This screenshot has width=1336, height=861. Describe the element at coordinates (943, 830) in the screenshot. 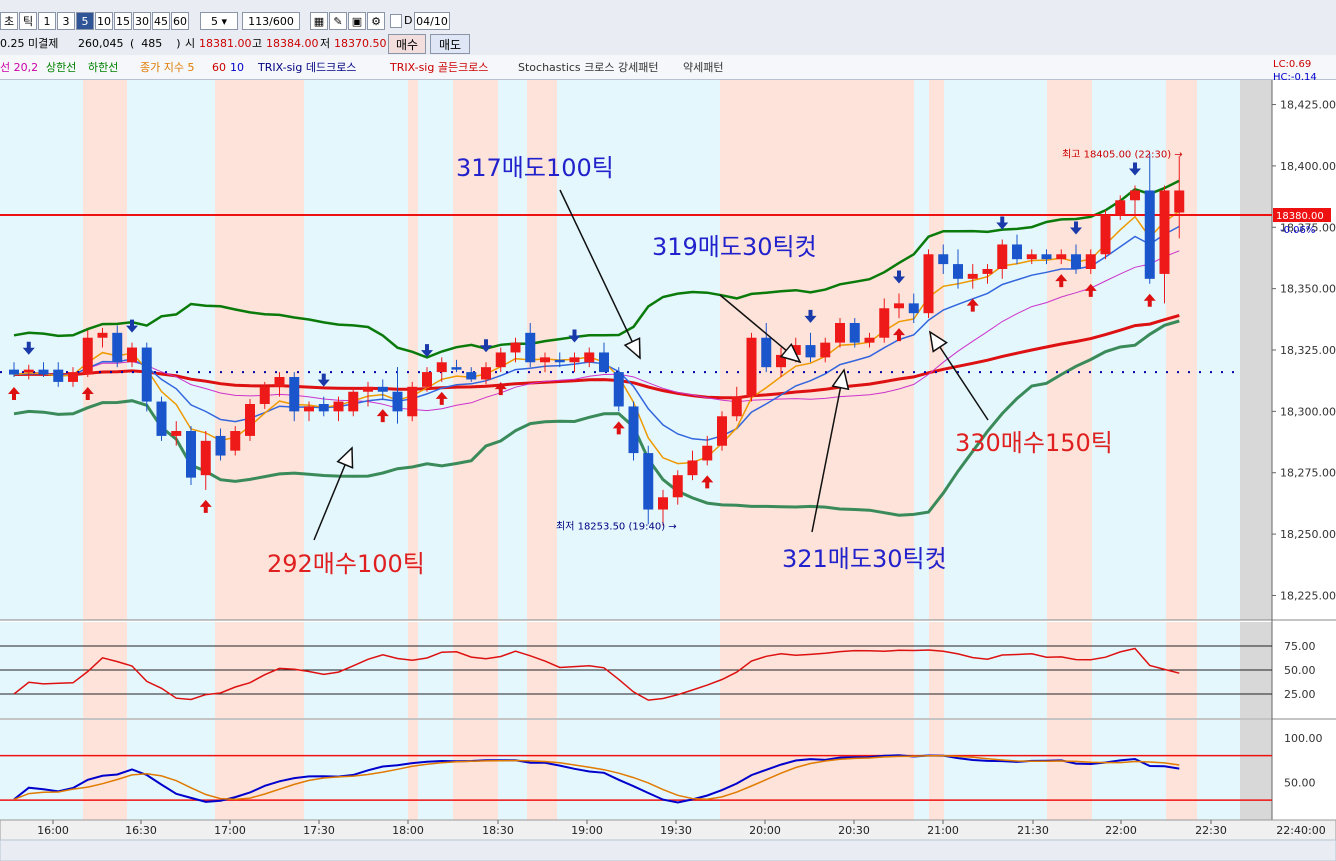

I see `time-tick-label: 21:00` at that location.